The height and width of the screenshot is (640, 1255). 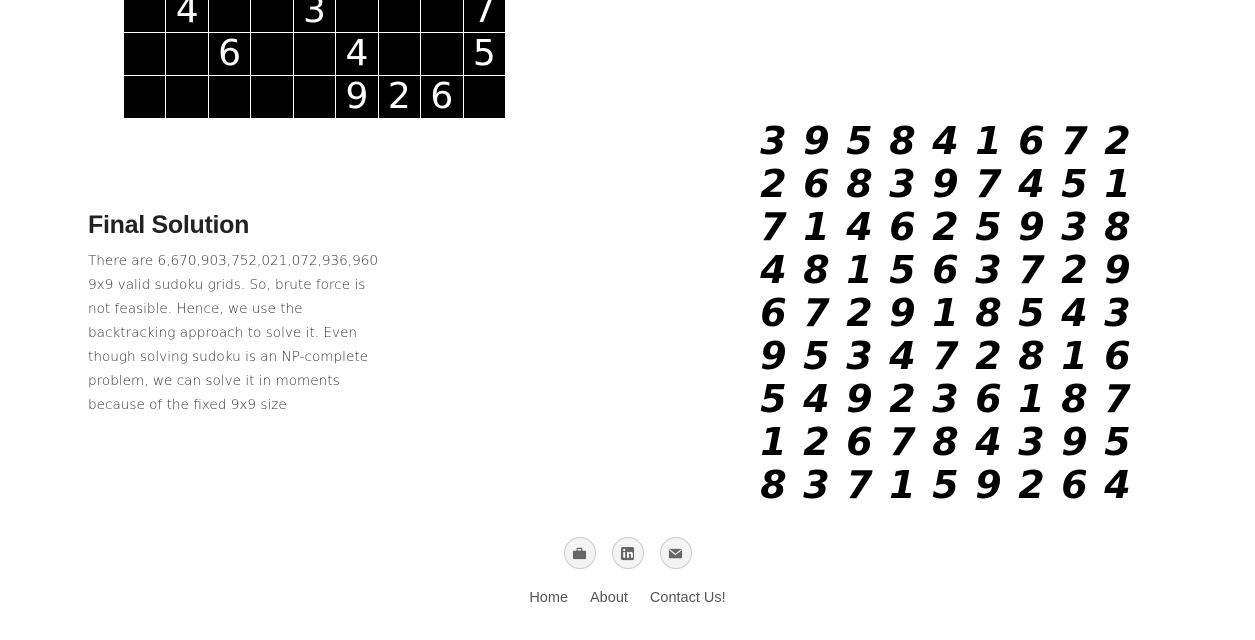 I want to click on linkedin-icon, so click(x=627, y=553).